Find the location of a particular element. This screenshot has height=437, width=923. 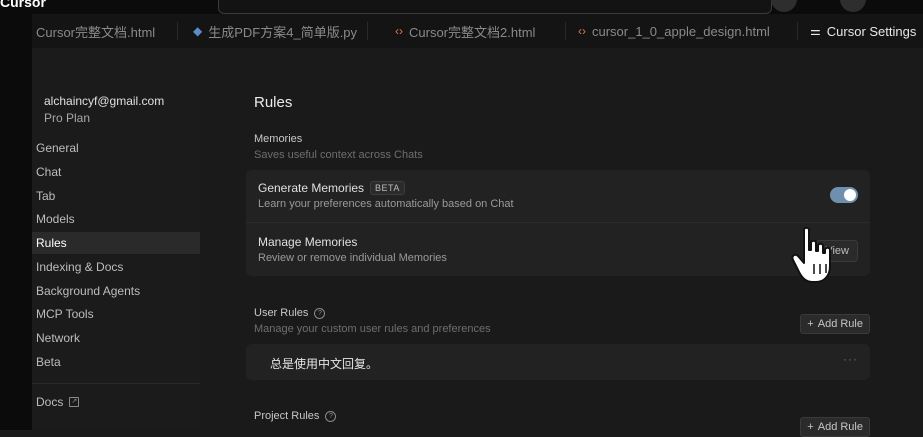

tab-pdf-python: ◆ 生成PDF方案4_简单版.py is located at coordinates (275, 31).